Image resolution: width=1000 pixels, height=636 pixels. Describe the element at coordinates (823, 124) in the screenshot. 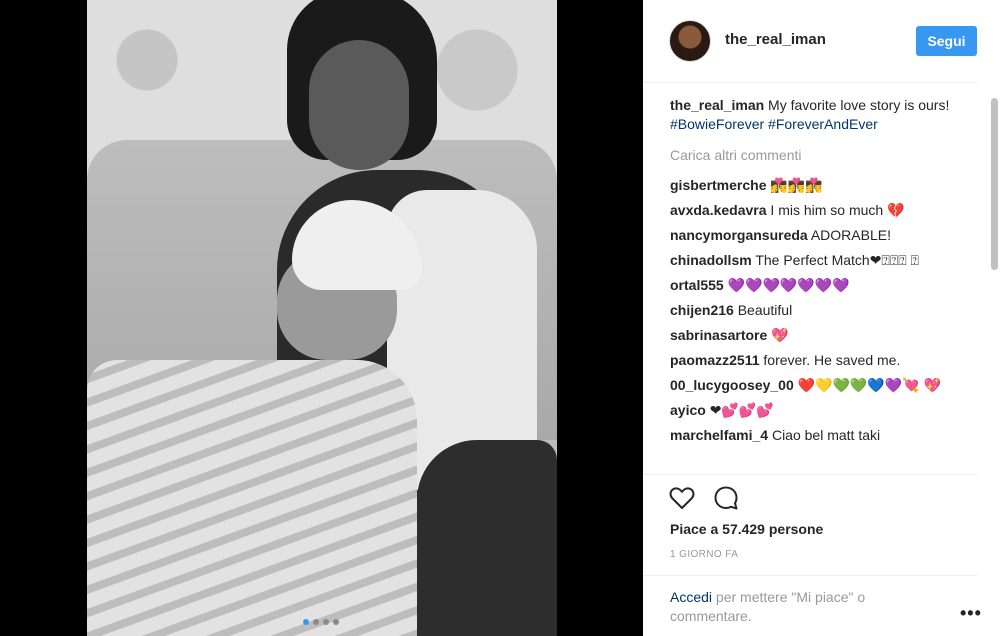

I see `hashtag-link: #ForeverAndEver` at that location.